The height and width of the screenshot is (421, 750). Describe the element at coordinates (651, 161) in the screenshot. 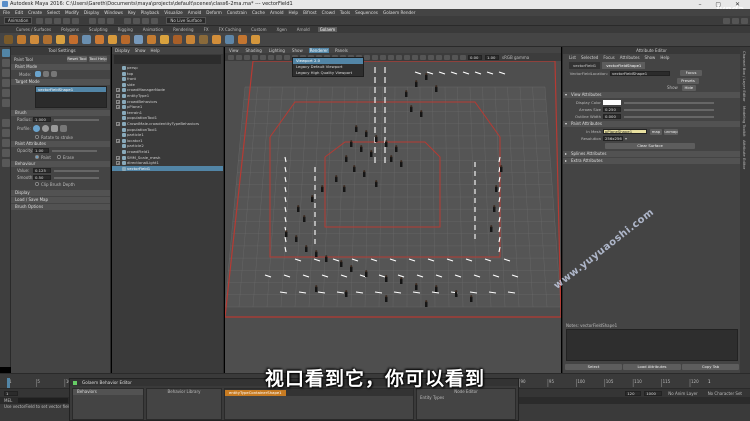

I see `extra-section: Extra Attributes` at that location.